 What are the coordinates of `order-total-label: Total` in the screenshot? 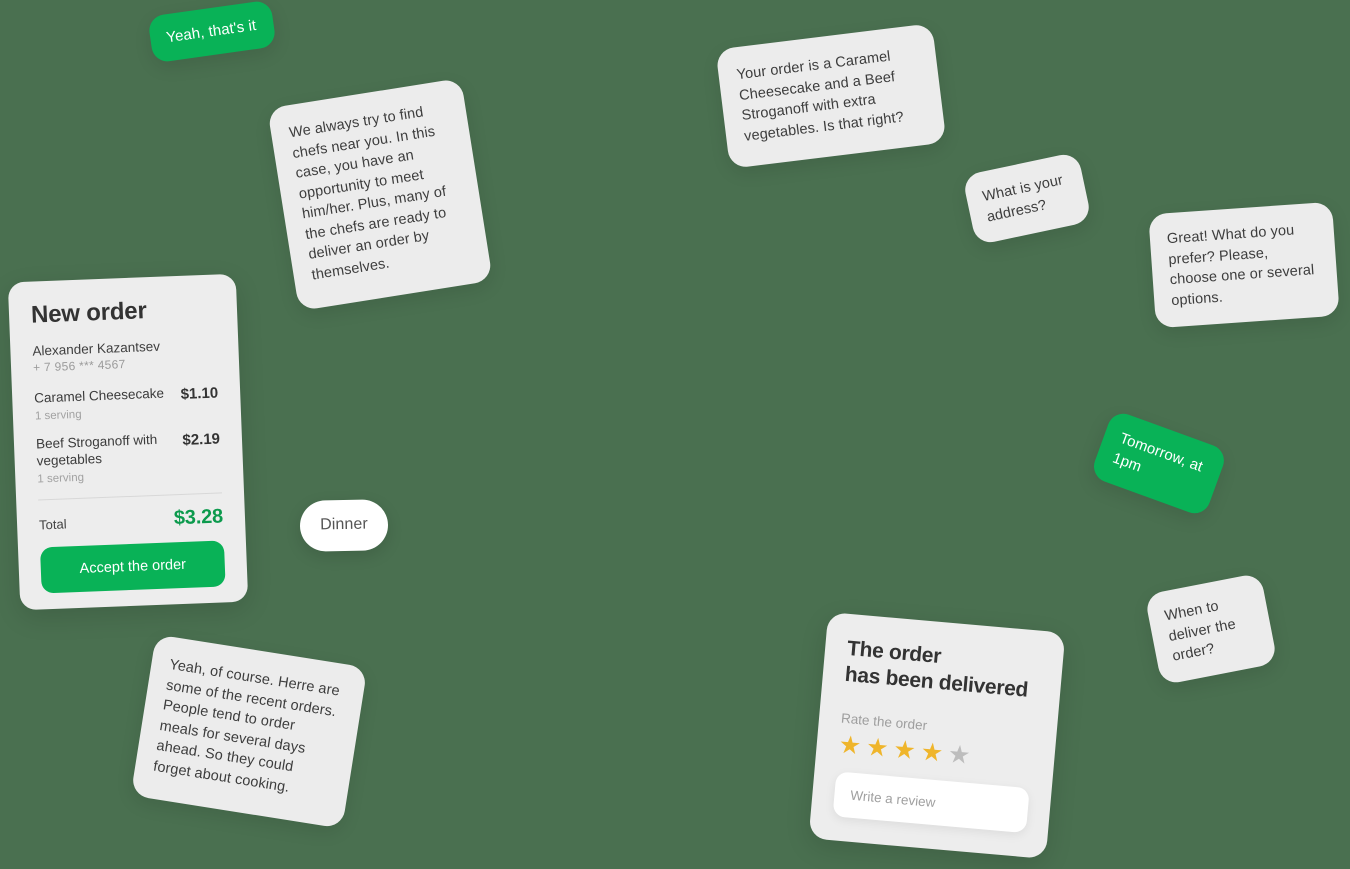 It's located at (52, 524).